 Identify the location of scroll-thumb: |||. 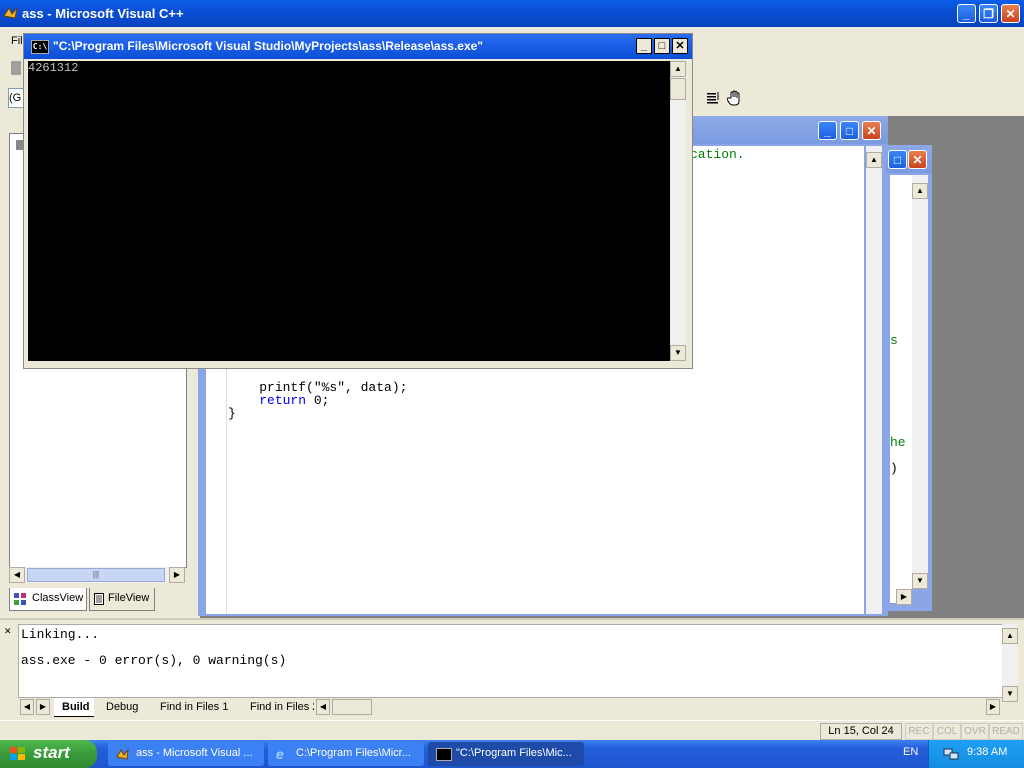
(96, 575).